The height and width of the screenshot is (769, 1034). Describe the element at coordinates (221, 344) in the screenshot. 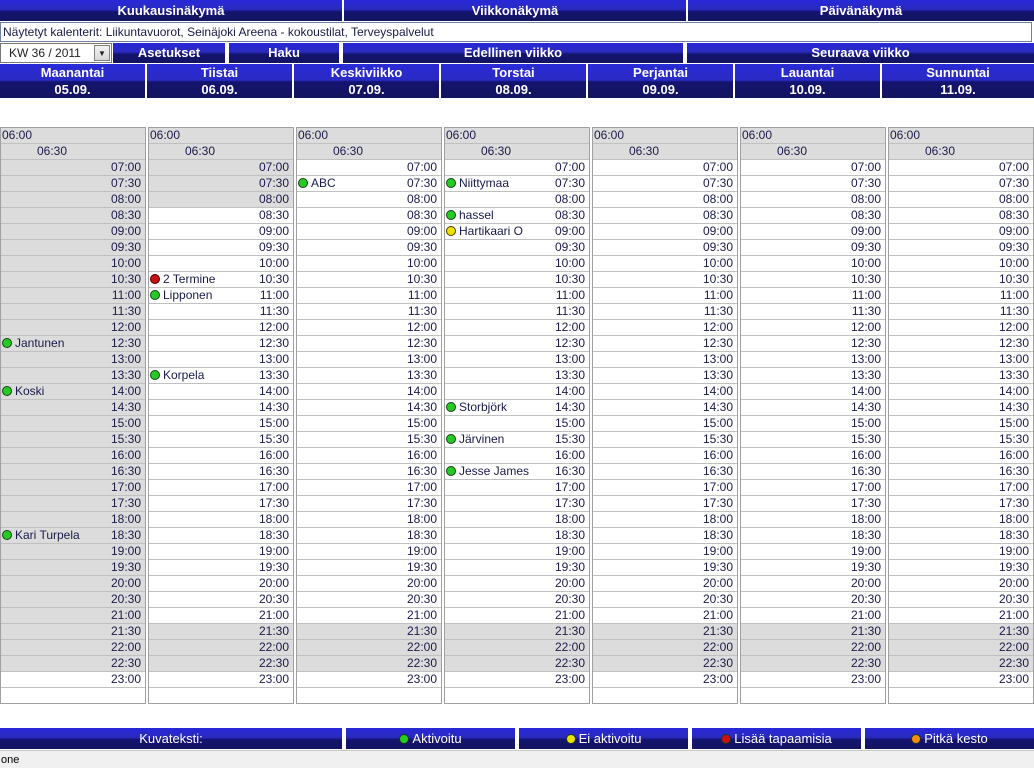

I see `time-slot: 12:30` at that location.